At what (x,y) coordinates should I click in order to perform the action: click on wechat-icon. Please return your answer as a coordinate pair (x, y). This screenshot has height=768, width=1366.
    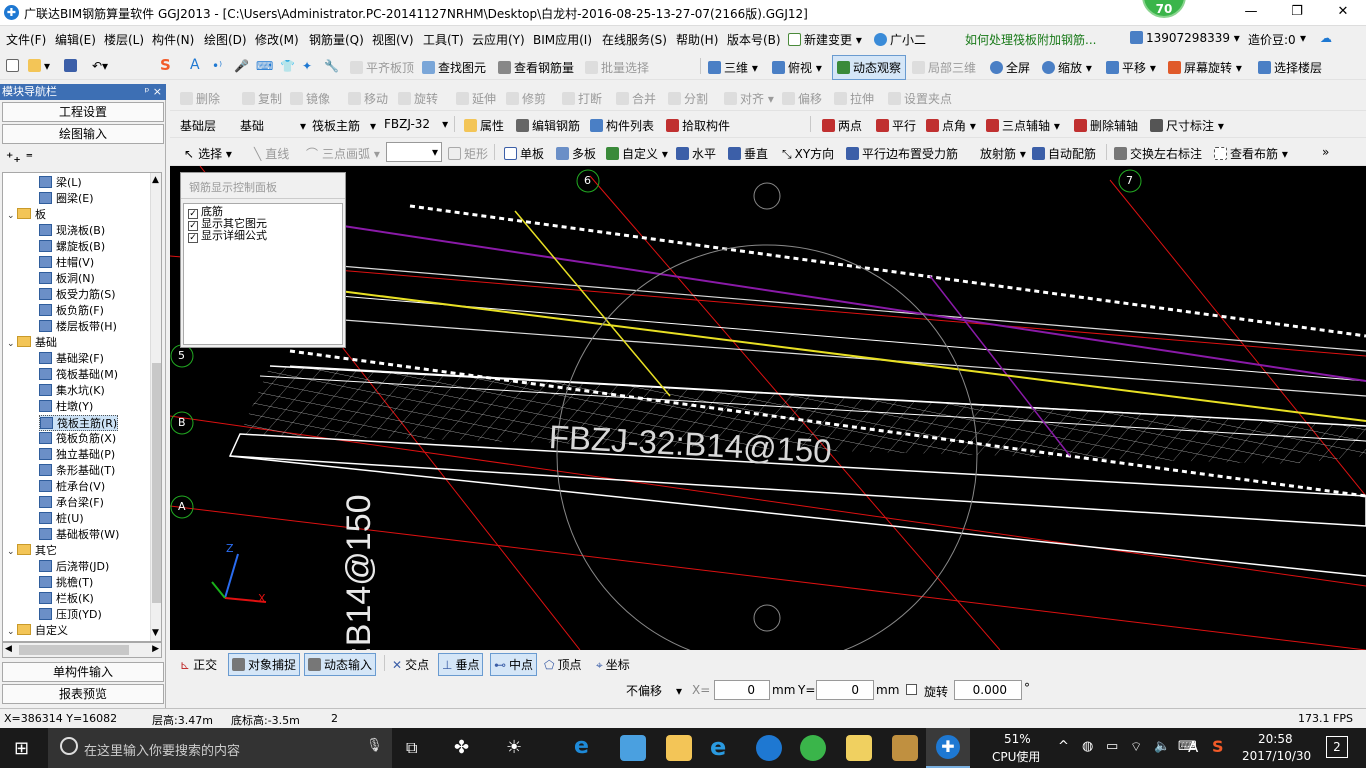
    Looking at the image, I should click on (813, 748).